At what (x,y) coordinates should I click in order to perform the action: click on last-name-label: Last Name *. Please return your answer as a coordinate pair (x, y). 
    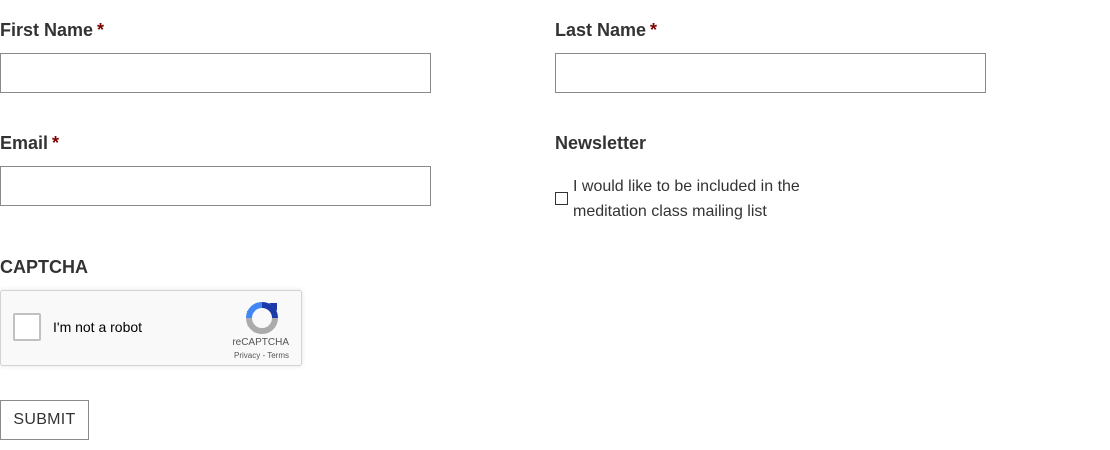
    Looking at the image, I should click on (606, 30).